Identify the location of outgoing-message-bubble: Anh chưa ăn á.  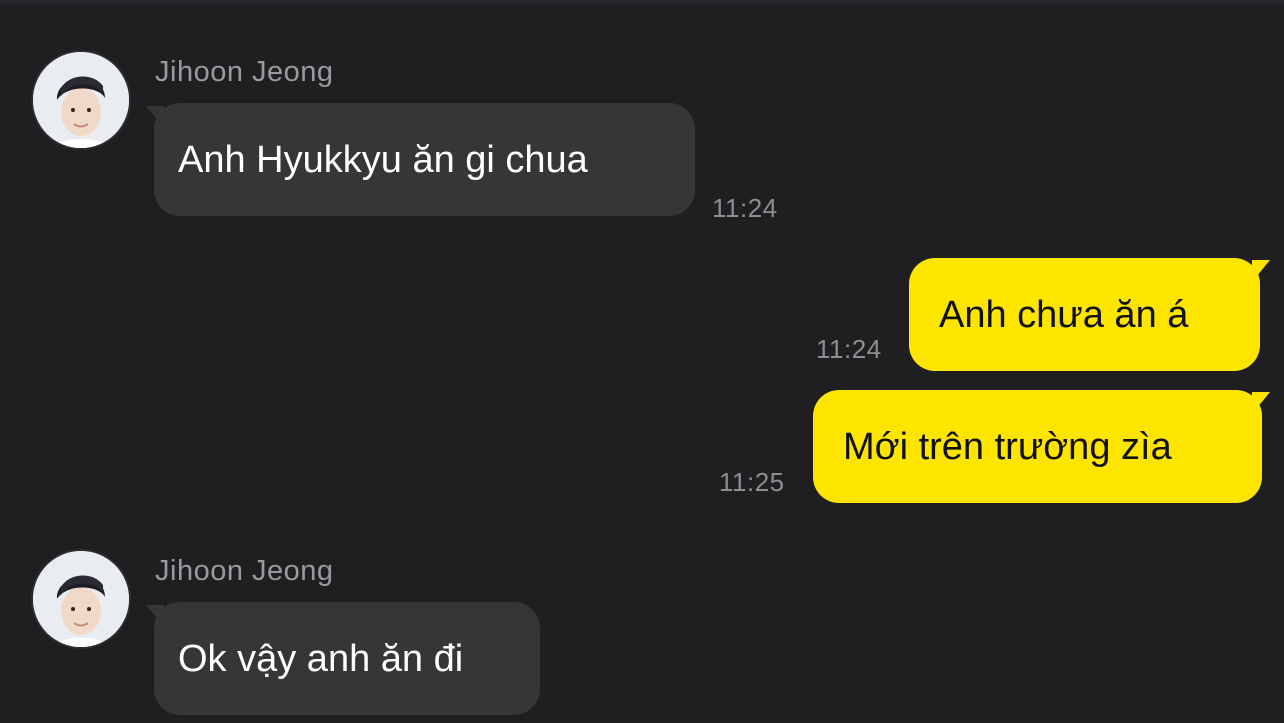
(1084, 314).